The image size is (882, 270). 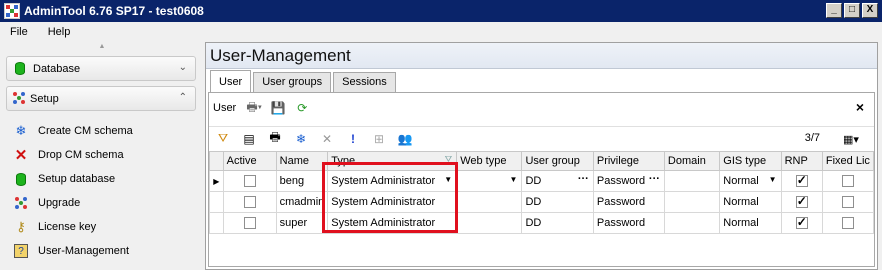 I want to click on users-icon: 👥, so click(x=405, y=139).